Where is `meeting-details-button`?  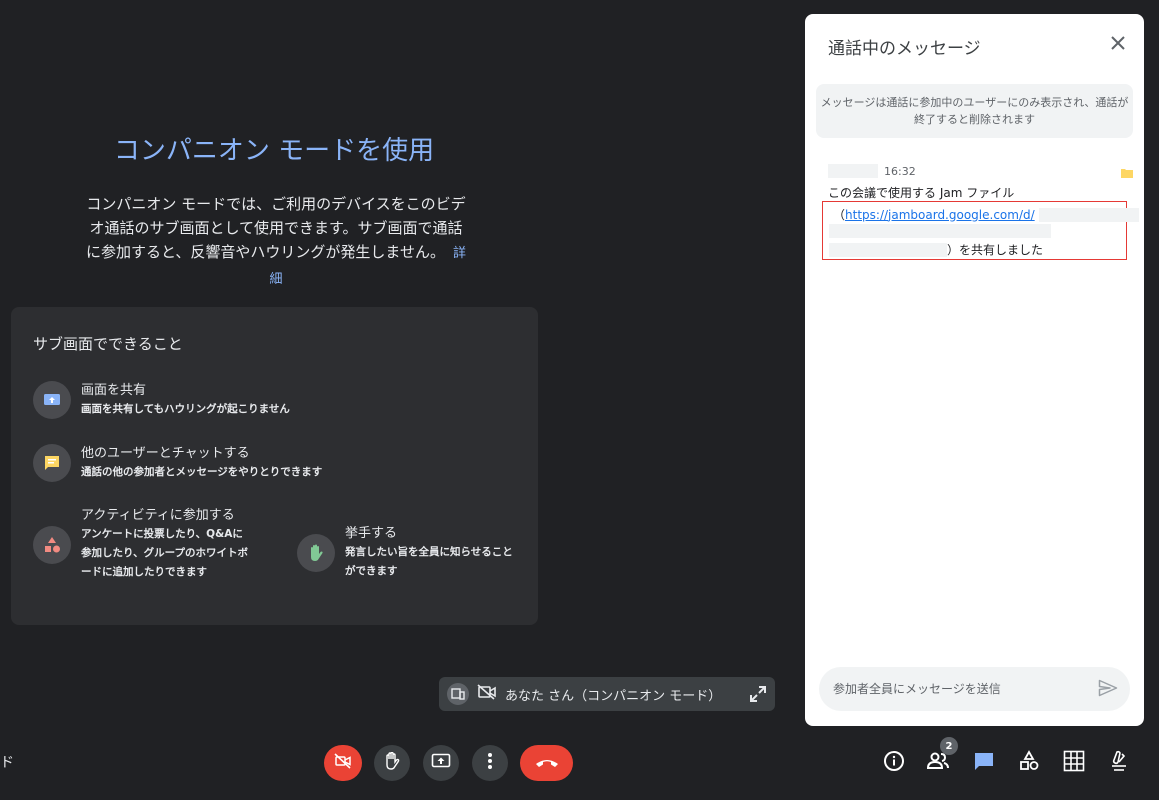
meeting-details-button is located at coordinates (894, 763).